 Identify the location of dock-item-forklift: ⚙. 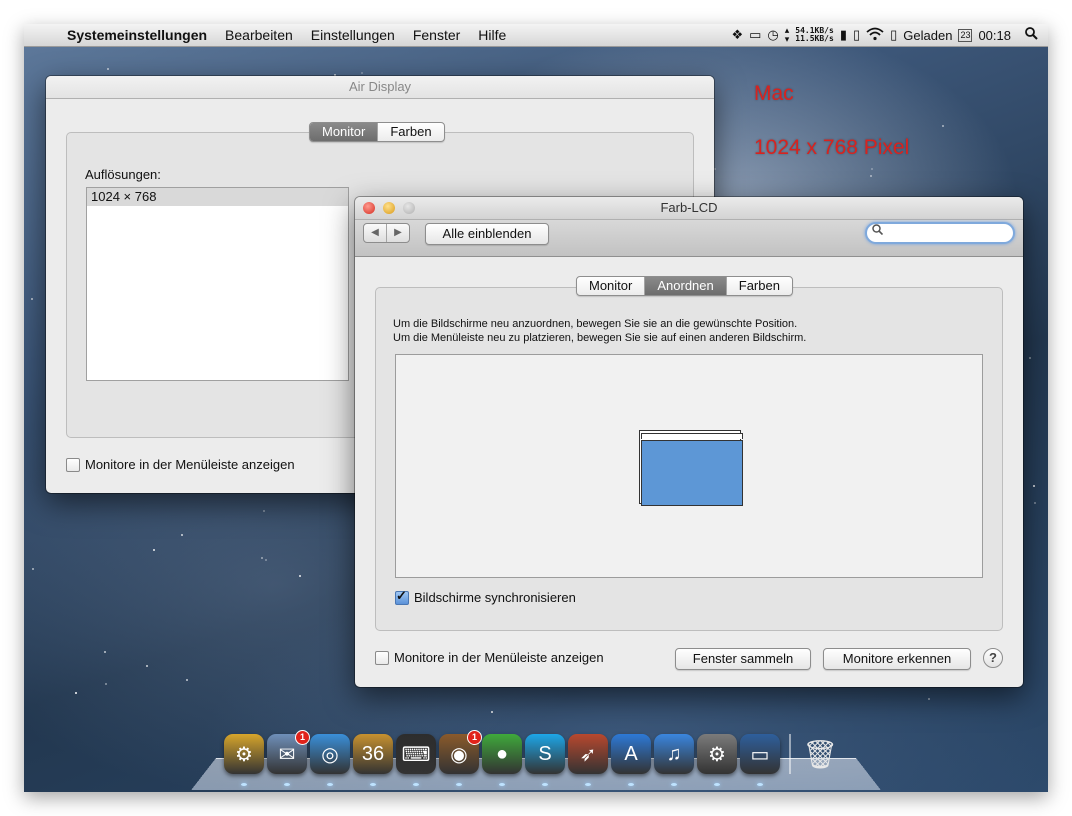
(244, 760).